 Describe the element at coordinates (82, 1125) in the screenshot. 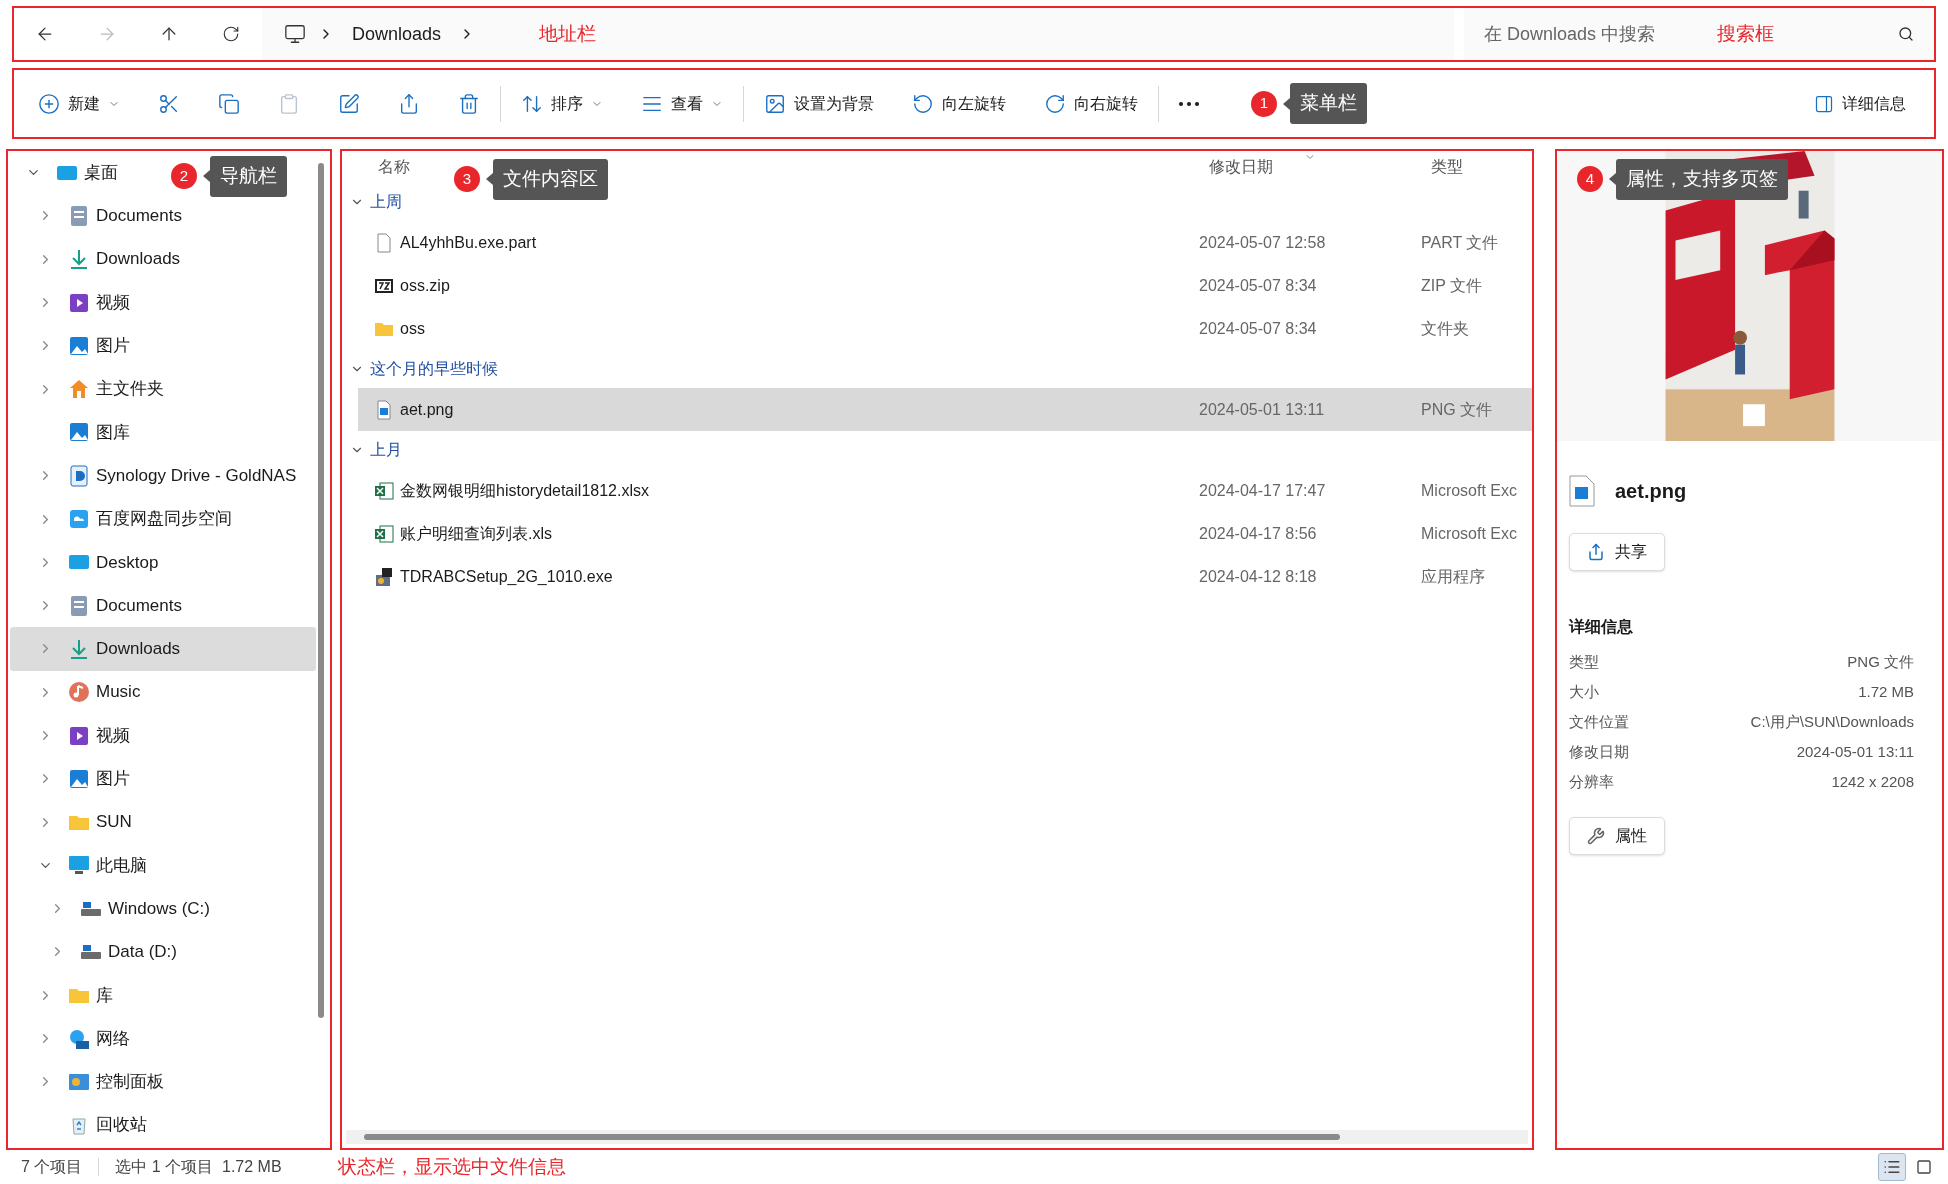

I see `nav-item: 回收站` at that location.